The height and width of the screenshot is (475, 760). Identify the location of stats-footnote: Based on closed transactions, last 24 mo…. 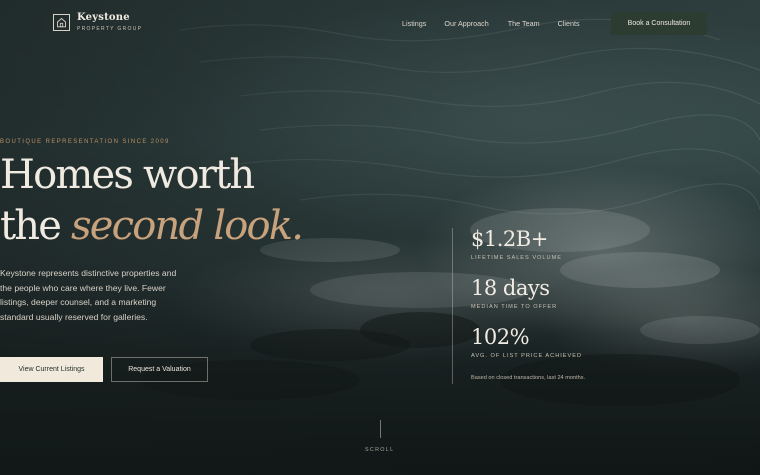
(528, 378).